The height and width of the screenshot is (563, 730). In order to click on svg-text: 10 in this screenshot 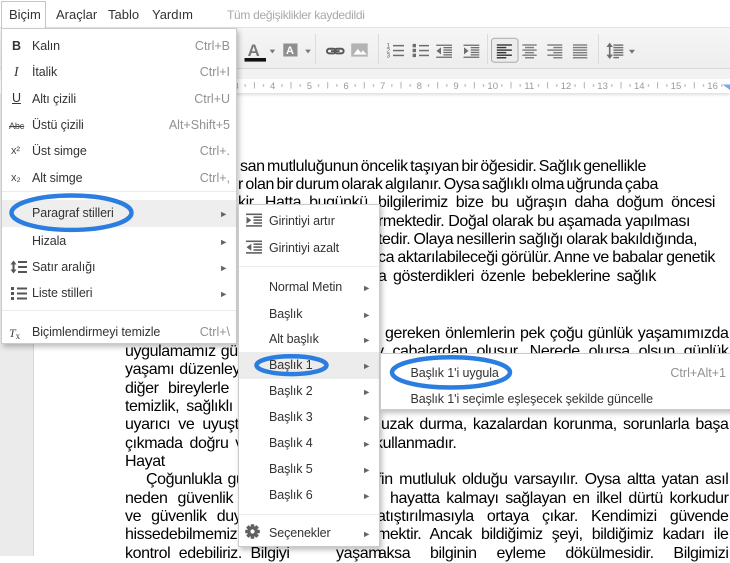, I will do `click(492, 86)`.